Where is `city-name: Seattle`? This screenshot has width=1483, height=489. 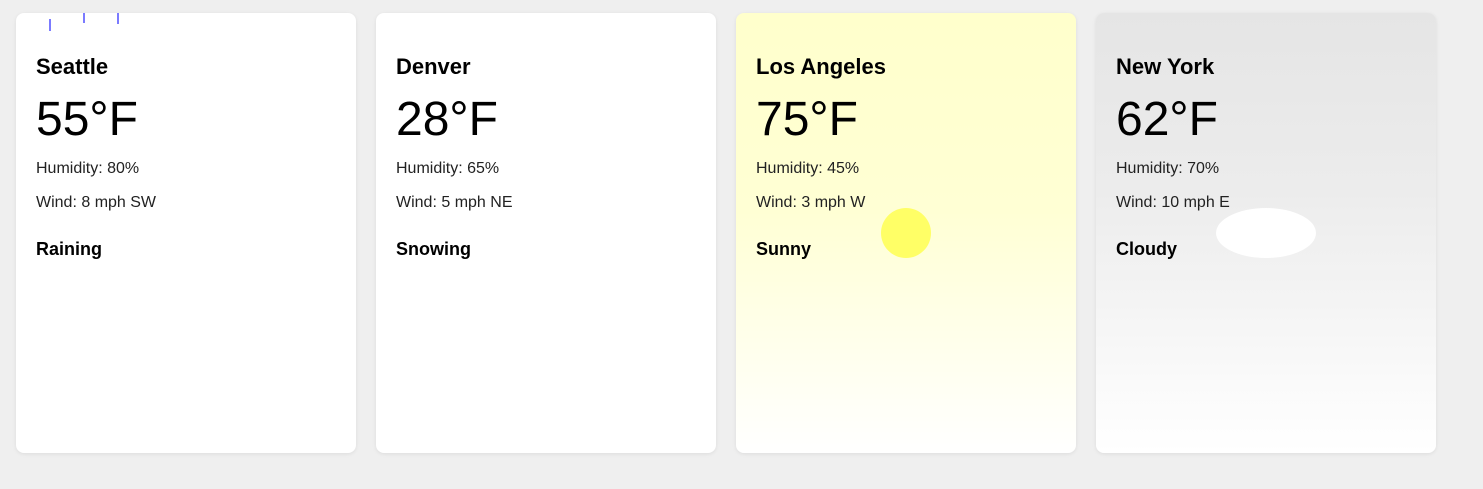
city-name: Seattle is located at coordinates (72, 66).